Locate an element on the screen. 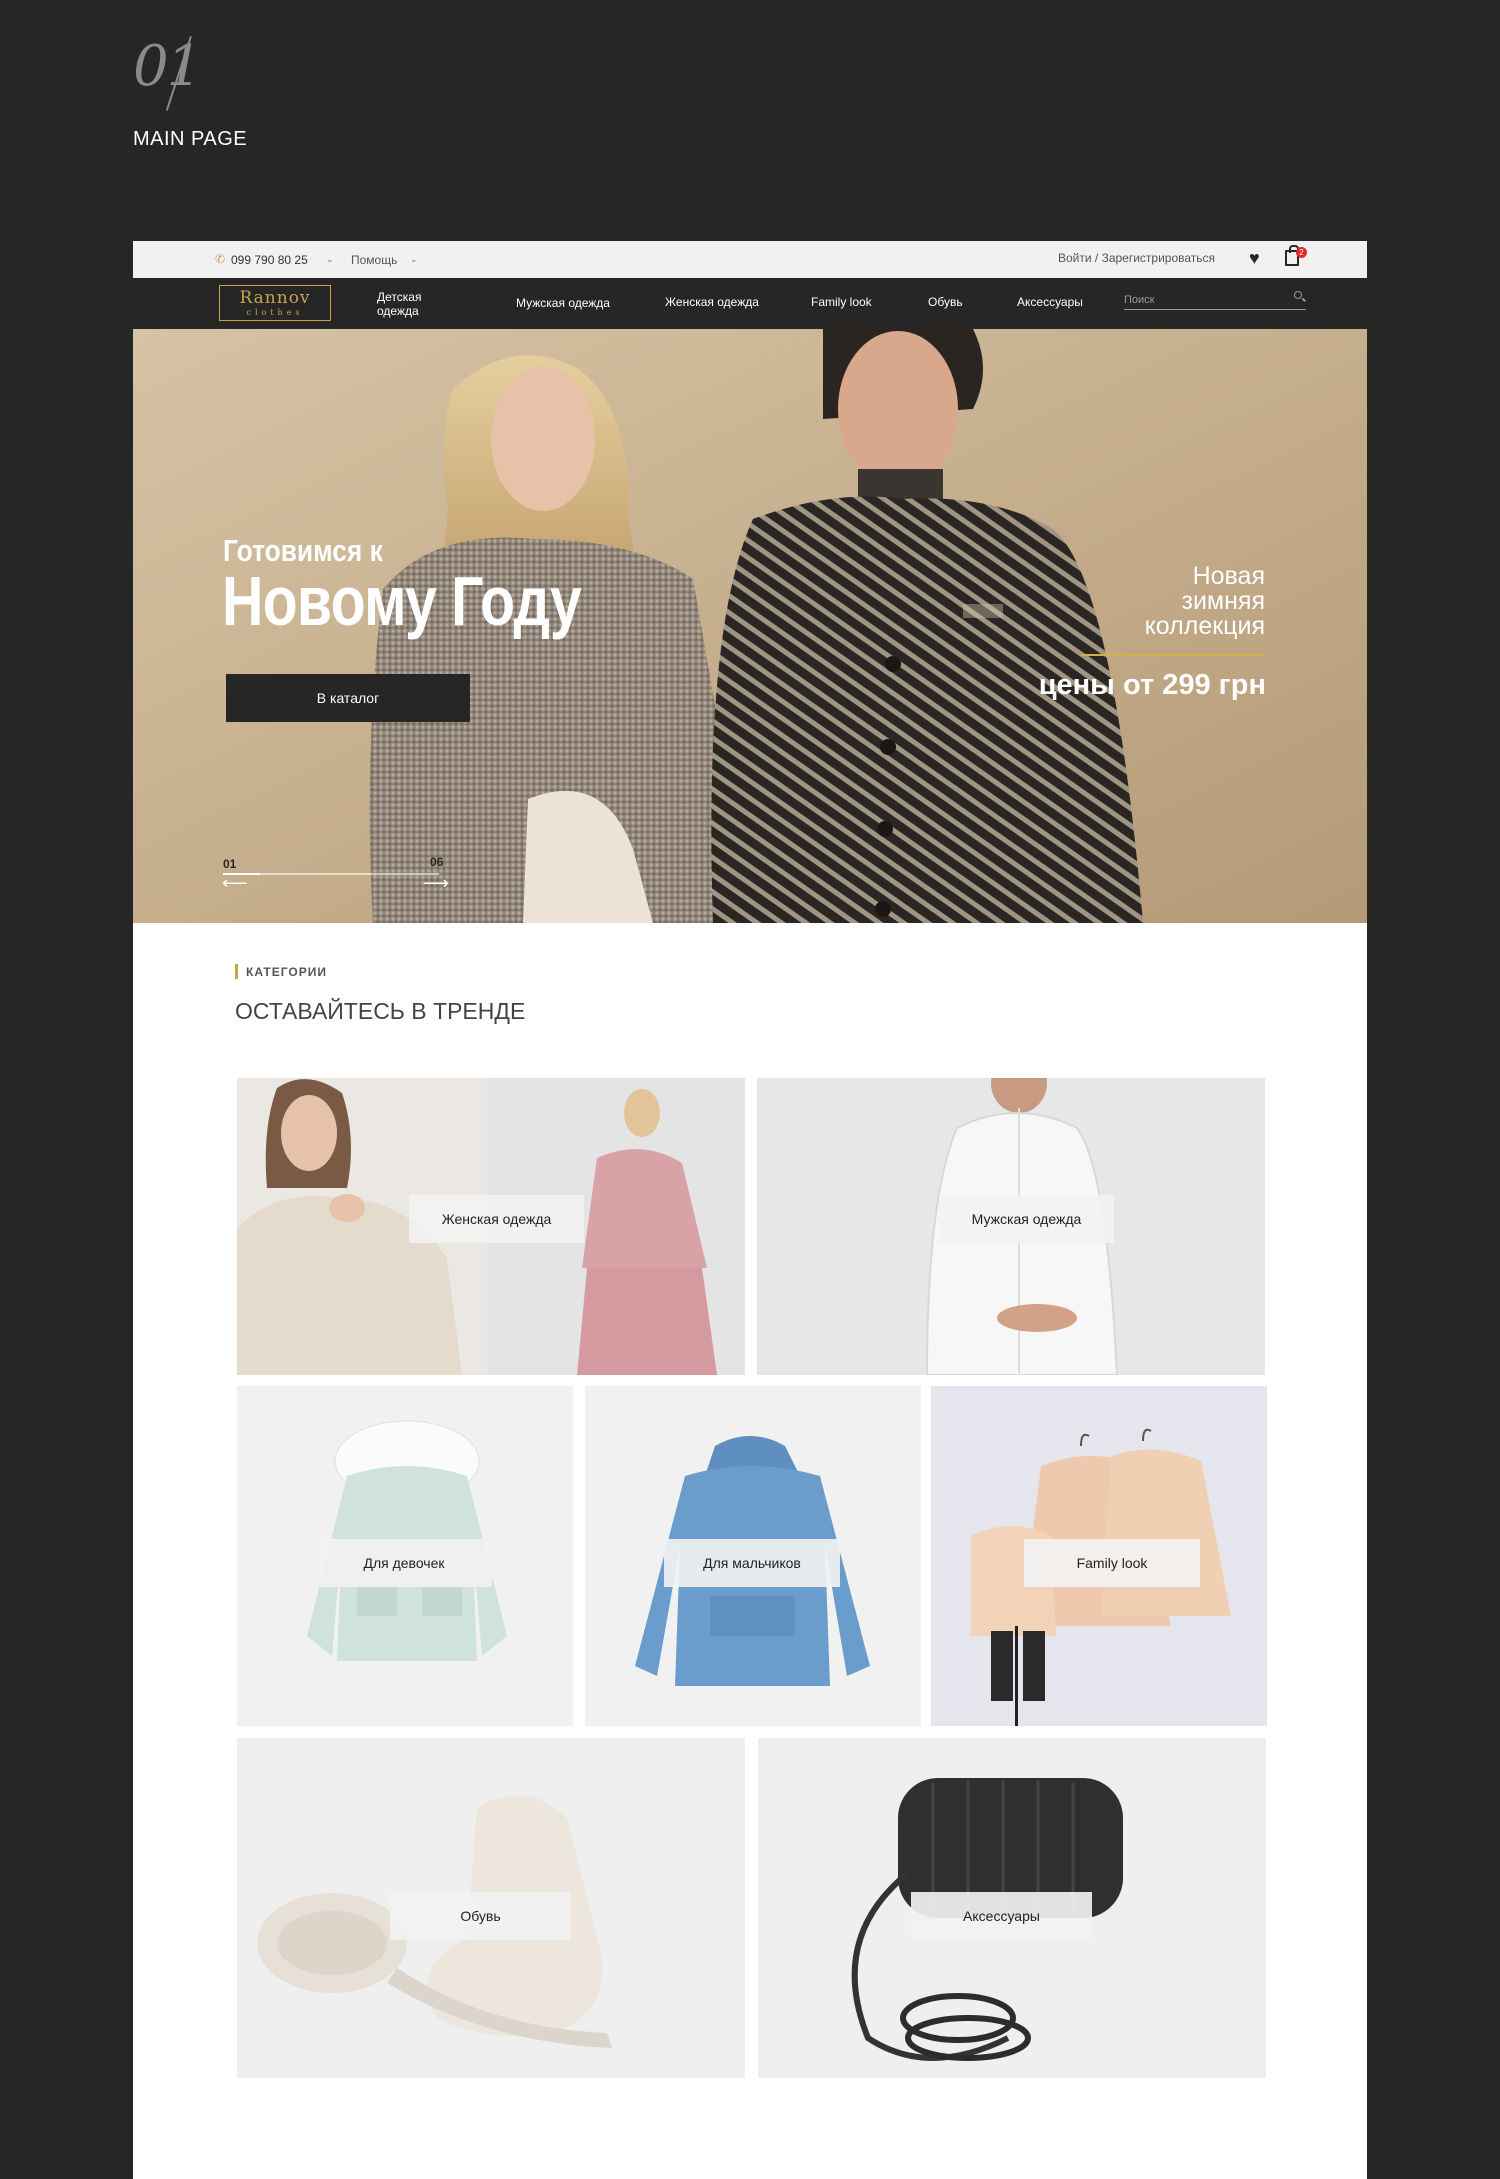 Image resolution: width=1500 pixels, height=2179 pixels. category-tile-boys: Для мальчиков is located at coordinates (753, 1556).